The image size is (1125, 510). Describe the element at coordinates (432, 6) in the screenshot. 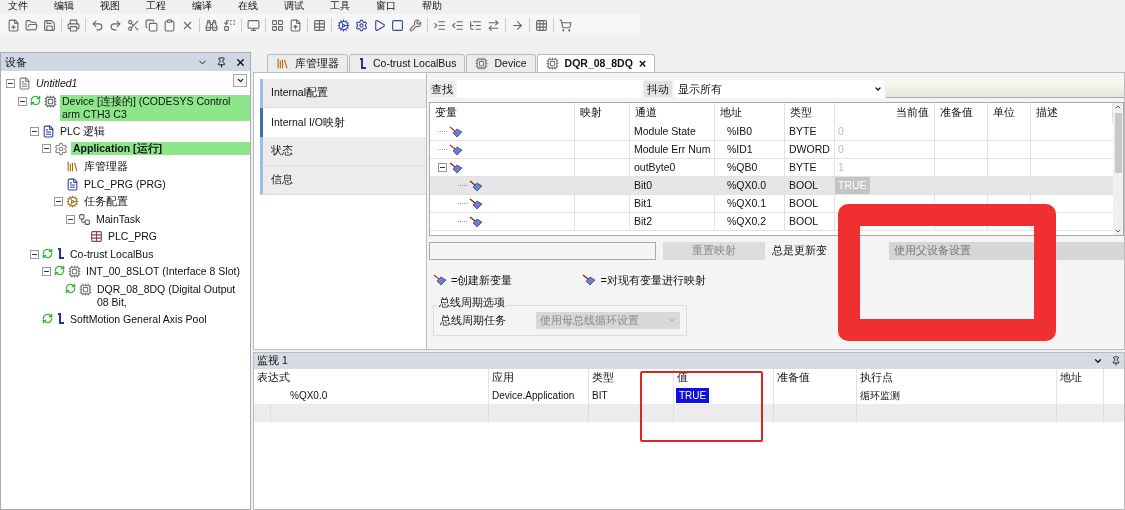

I see `menu-item: 帮助` at that location.